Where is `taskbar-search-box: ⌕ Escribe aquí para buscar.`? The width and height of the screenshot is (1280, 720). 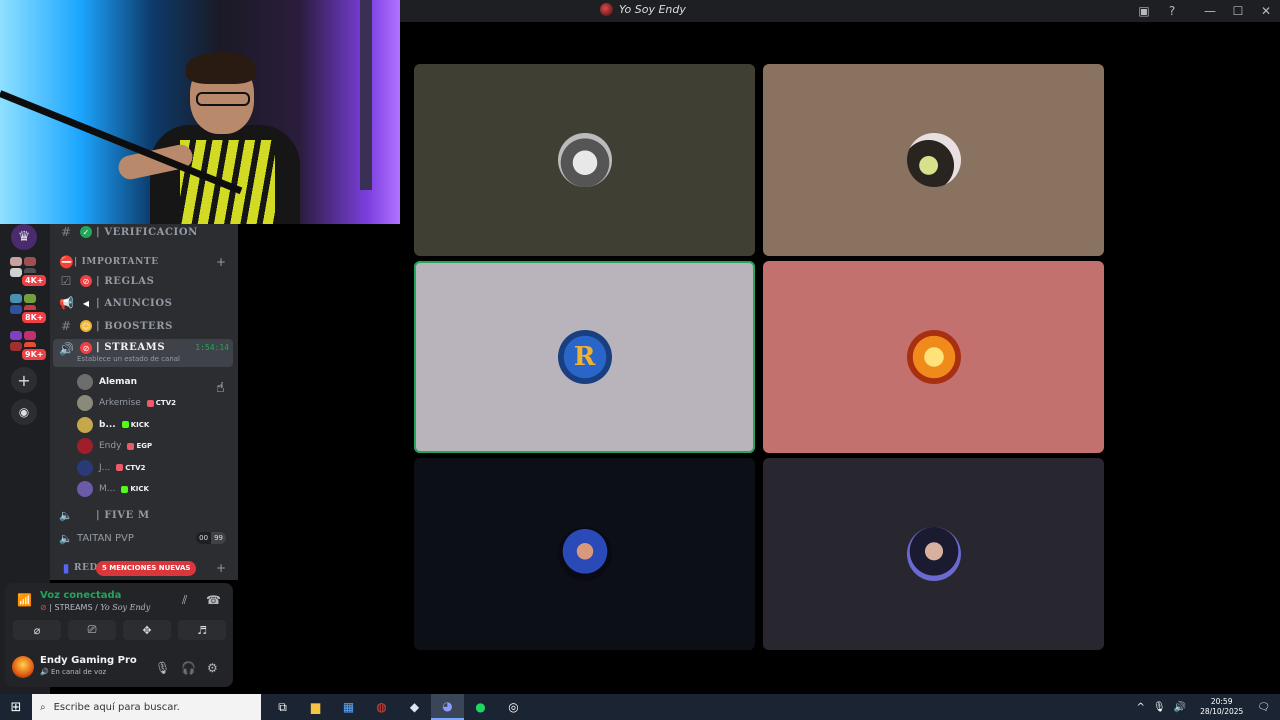 taskbar-search-box: ⌕ Escribe aquí para buscar. is located at coordinates (146, 707).